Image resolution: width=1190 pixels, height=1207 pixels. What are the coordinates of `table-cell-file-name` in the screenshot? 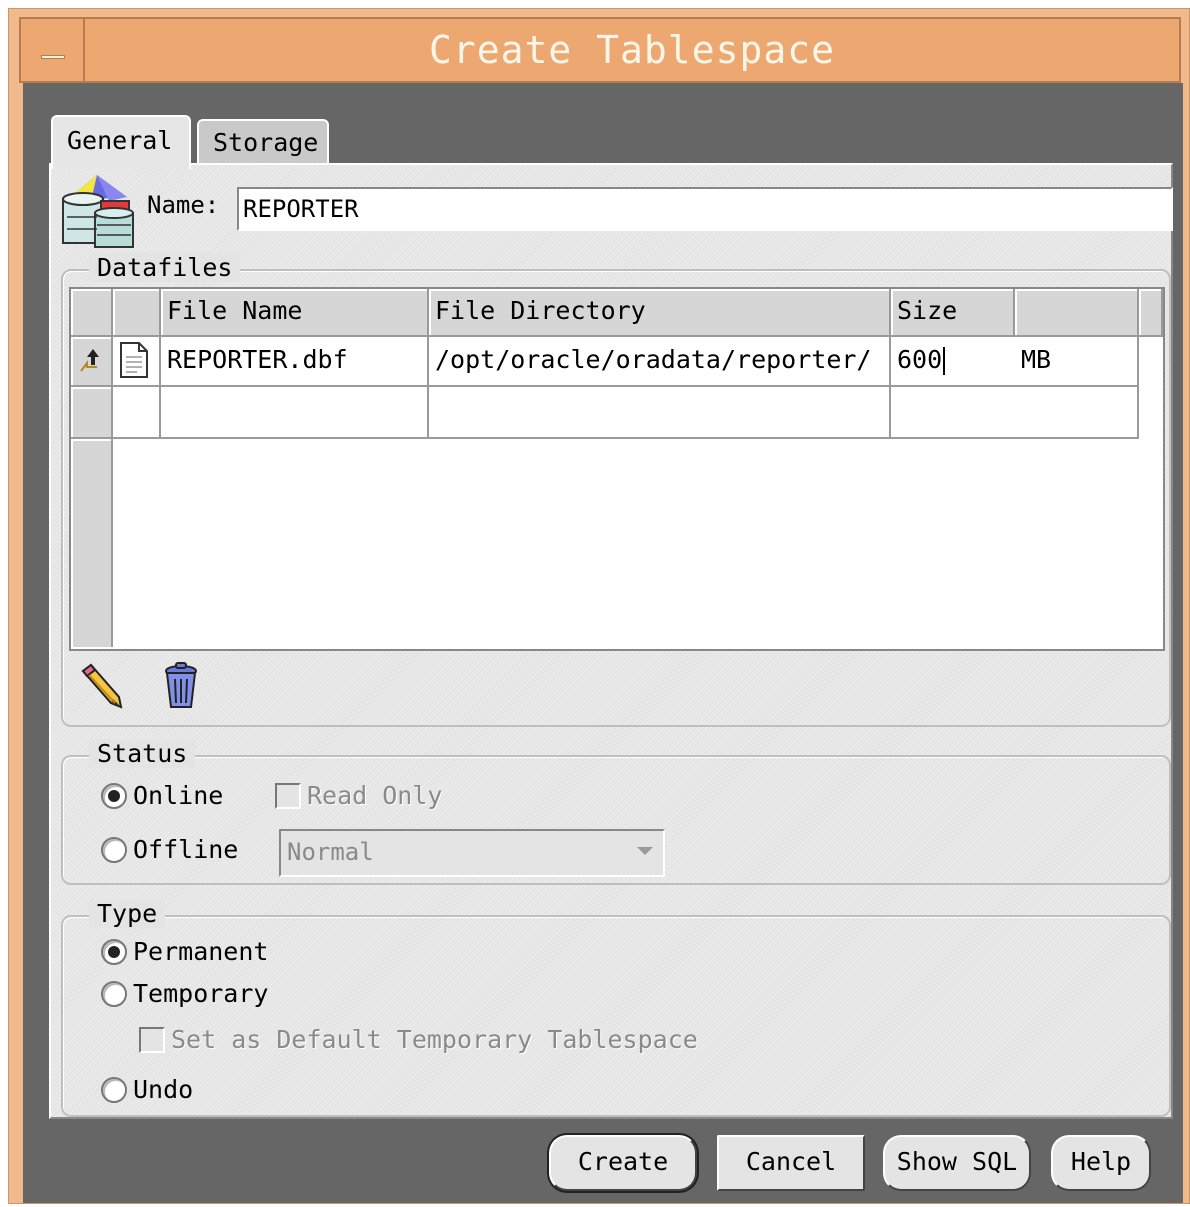 It's located at (295, 413).